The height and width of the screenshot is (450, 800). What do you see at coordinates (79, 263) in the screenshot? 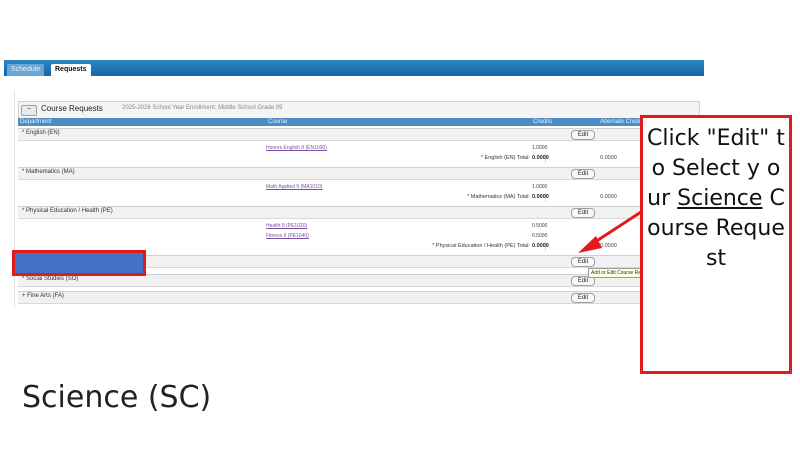
I see `science-row-highlight` at bounding box center [79, 263].